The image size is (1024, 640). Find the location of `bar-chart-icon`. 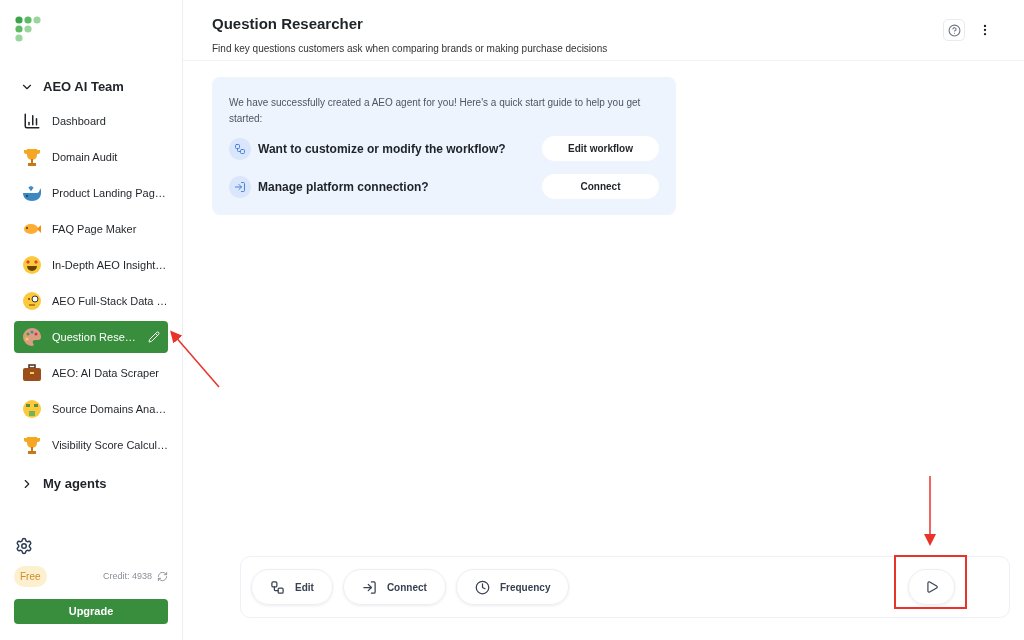

bar-chart-icon is located at coordinates (32, 121).